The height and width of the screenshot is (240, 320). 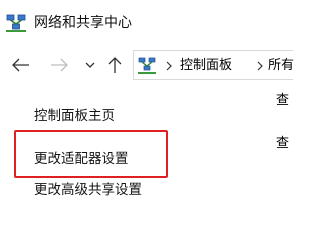 What do you see at coordinates (115, 65) in the screenshot?
I see `up-arrow-icon` at bounding box center [115, 65].